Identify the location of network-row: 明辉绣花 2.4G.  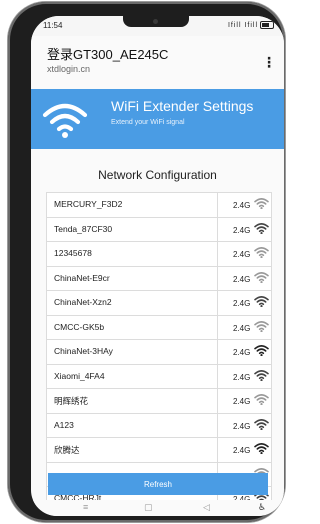
(159, 401).